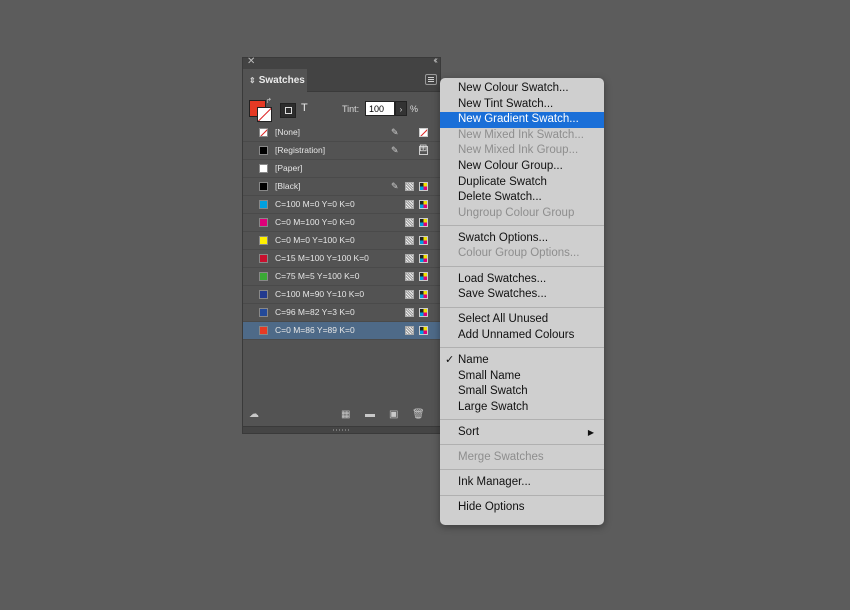 The image size is (850, 610). Describe the element at coordinates (370, 414) in the screenshot. I see `new-group-icon: ▬` at that location.